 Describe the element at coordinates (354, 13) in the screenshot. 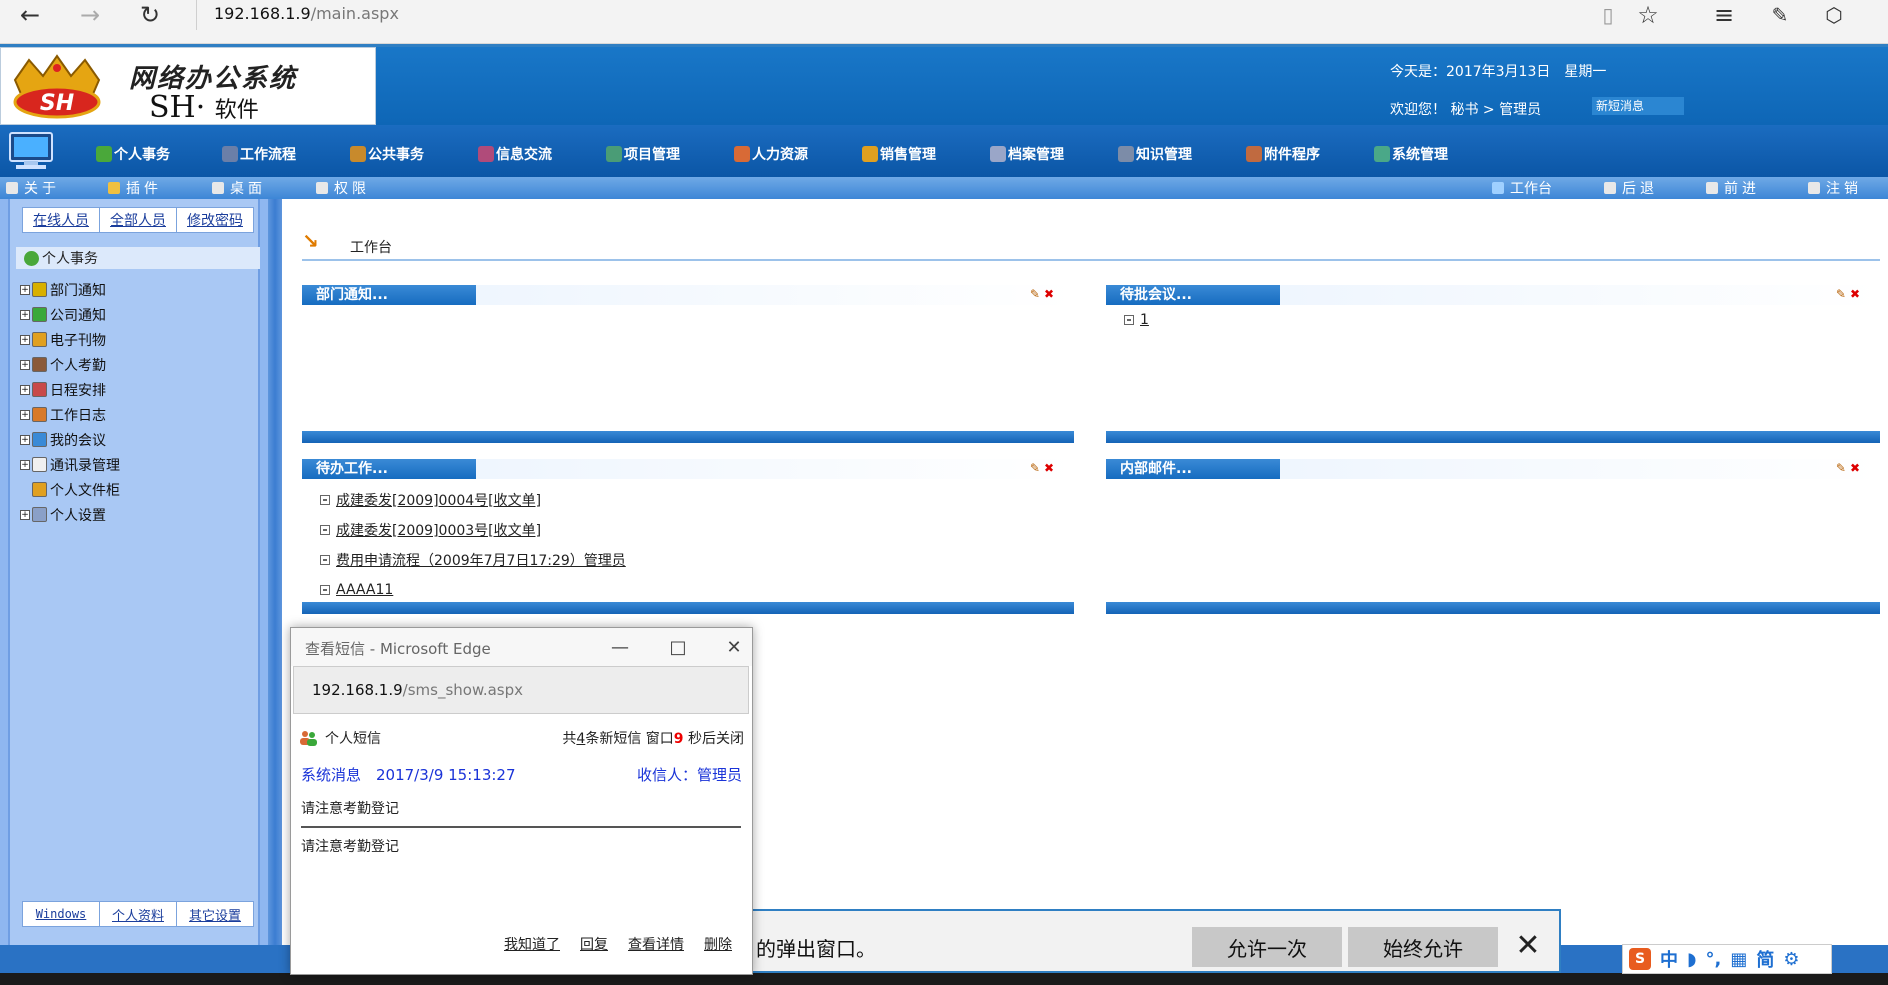

I see `url-path: /main.aspx` at that location.